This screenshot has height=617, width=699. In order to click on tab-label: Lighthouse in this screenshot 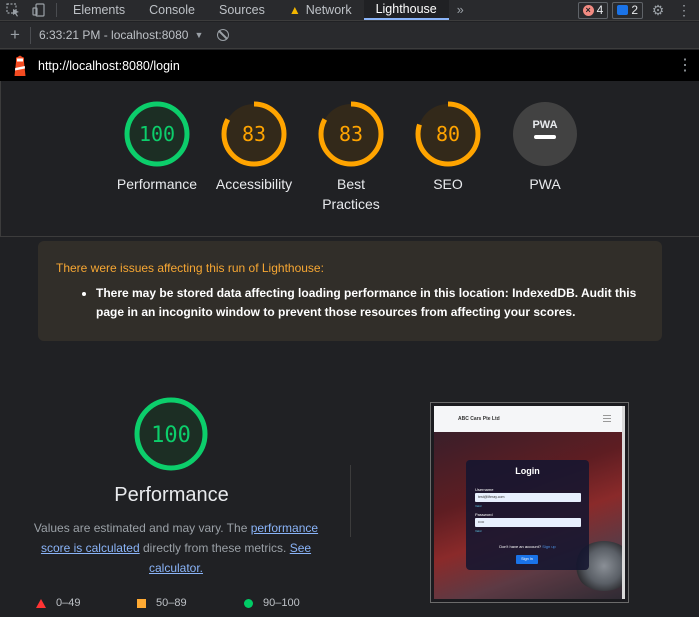, I will do `click(406, 9)`.